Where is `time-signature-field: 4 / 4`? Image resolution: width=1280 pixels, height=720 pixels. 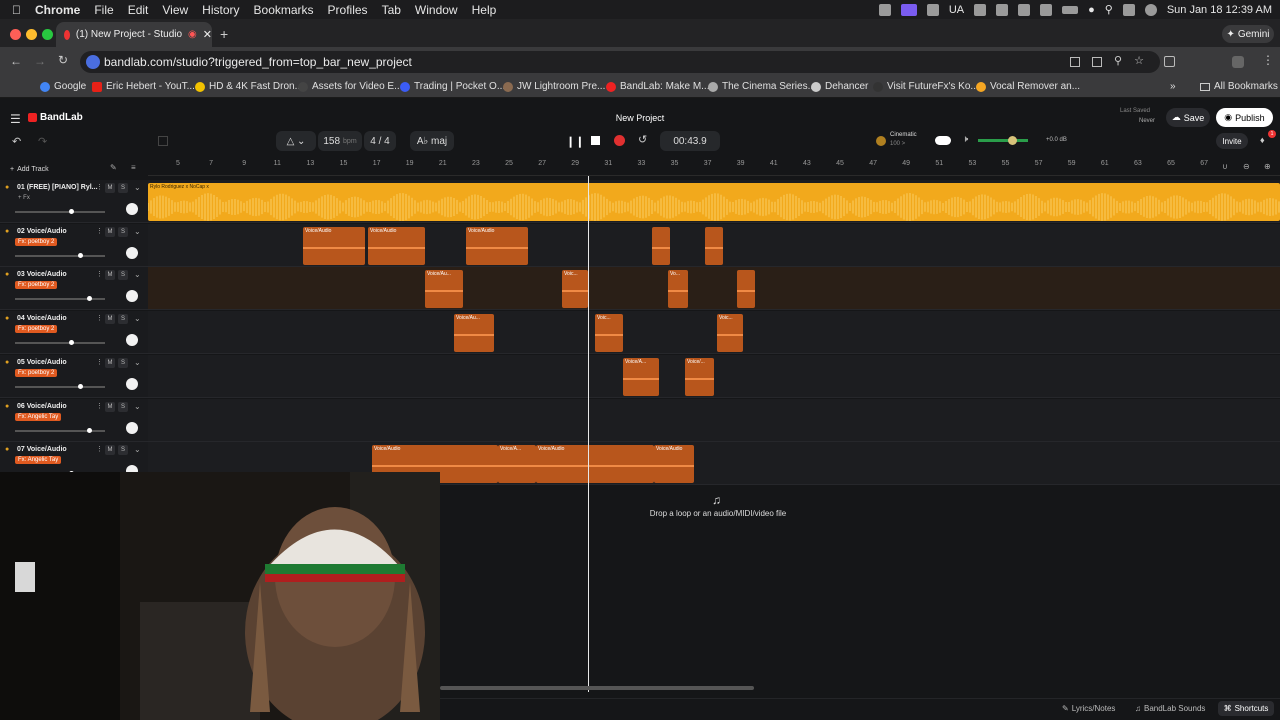 time-signature-field: 4 / 4 is located at coordinates (380, 141).